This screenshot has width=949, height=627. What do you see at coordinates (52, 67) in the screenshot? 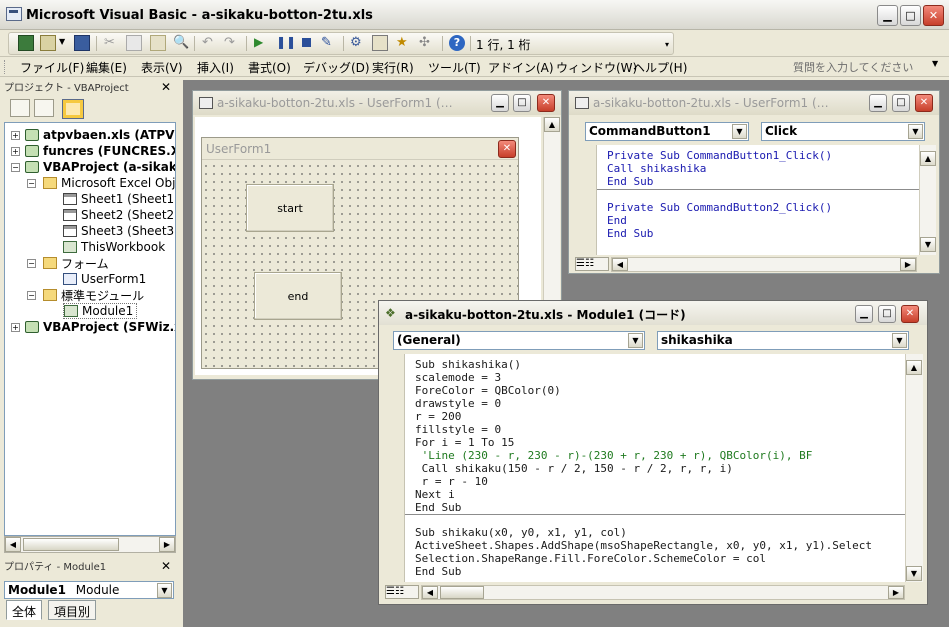
I see `menu-file: ファイル(F)` at bounding box center [52, 67].